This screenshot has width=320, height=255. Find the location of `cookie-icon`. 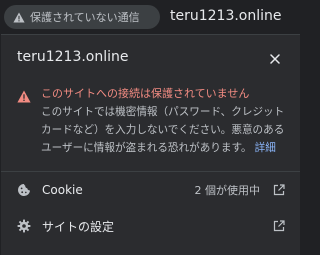

cookie-icon is located at coordinates (24, 190).